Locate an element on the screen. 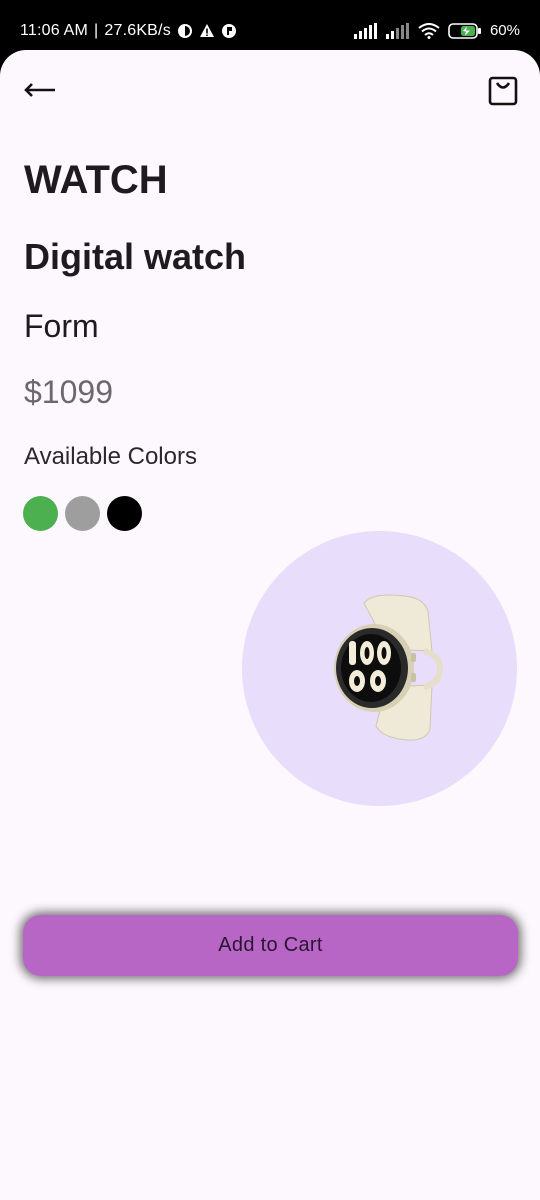  product-image-backdrop is located at coordinates (379, 668).